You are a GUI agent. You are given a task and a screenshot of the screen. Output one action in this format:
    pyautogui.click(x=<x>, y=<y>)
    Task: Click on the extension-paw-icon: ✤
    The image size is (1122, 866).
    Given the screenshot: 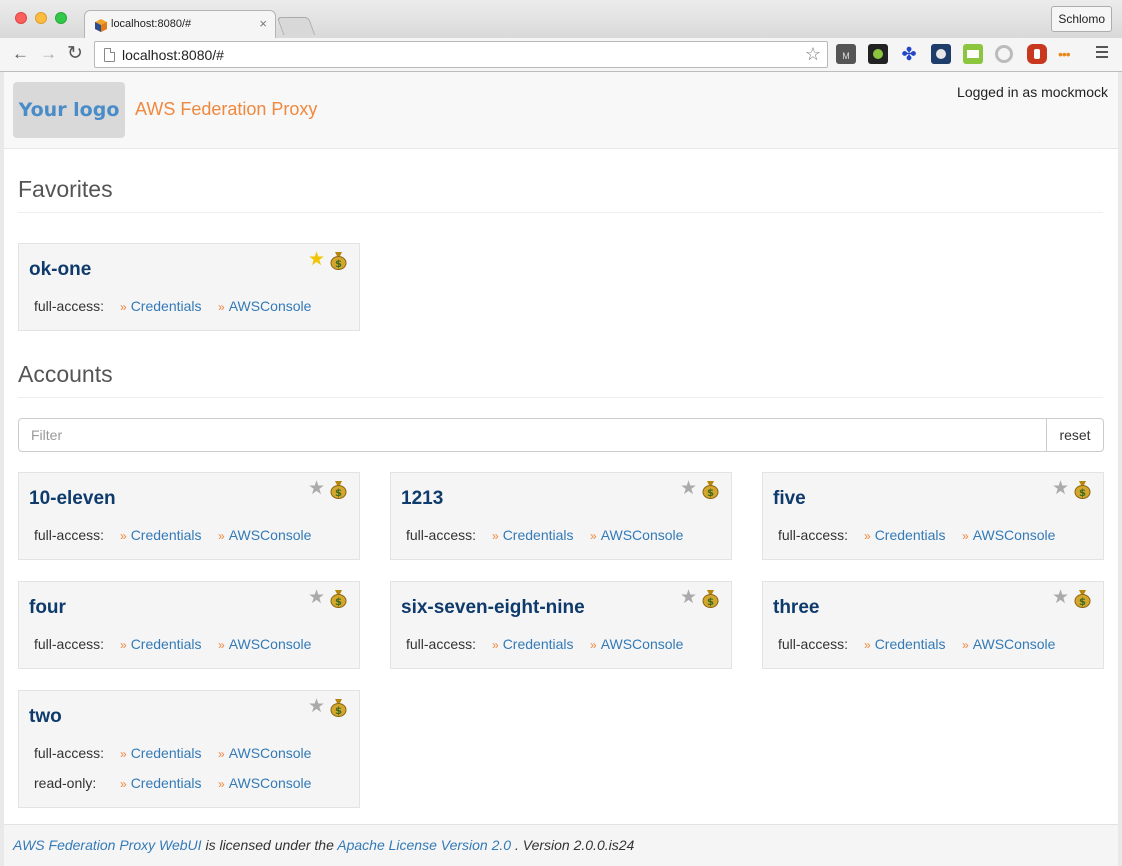 What is the action you would take?
    pyautogui.click(x=909, y=54)
    